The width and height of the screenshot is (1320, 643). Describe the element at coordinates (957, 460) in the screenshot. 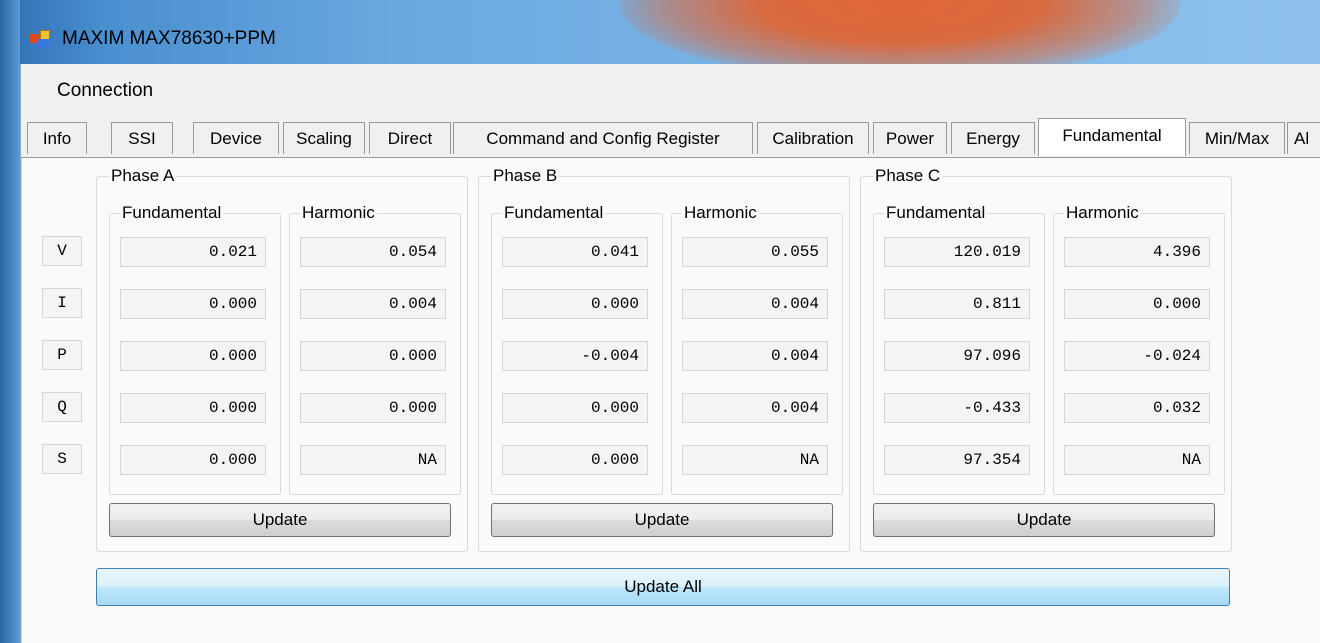

I see `phase-c-fundamental-s: 97.354` at that location.